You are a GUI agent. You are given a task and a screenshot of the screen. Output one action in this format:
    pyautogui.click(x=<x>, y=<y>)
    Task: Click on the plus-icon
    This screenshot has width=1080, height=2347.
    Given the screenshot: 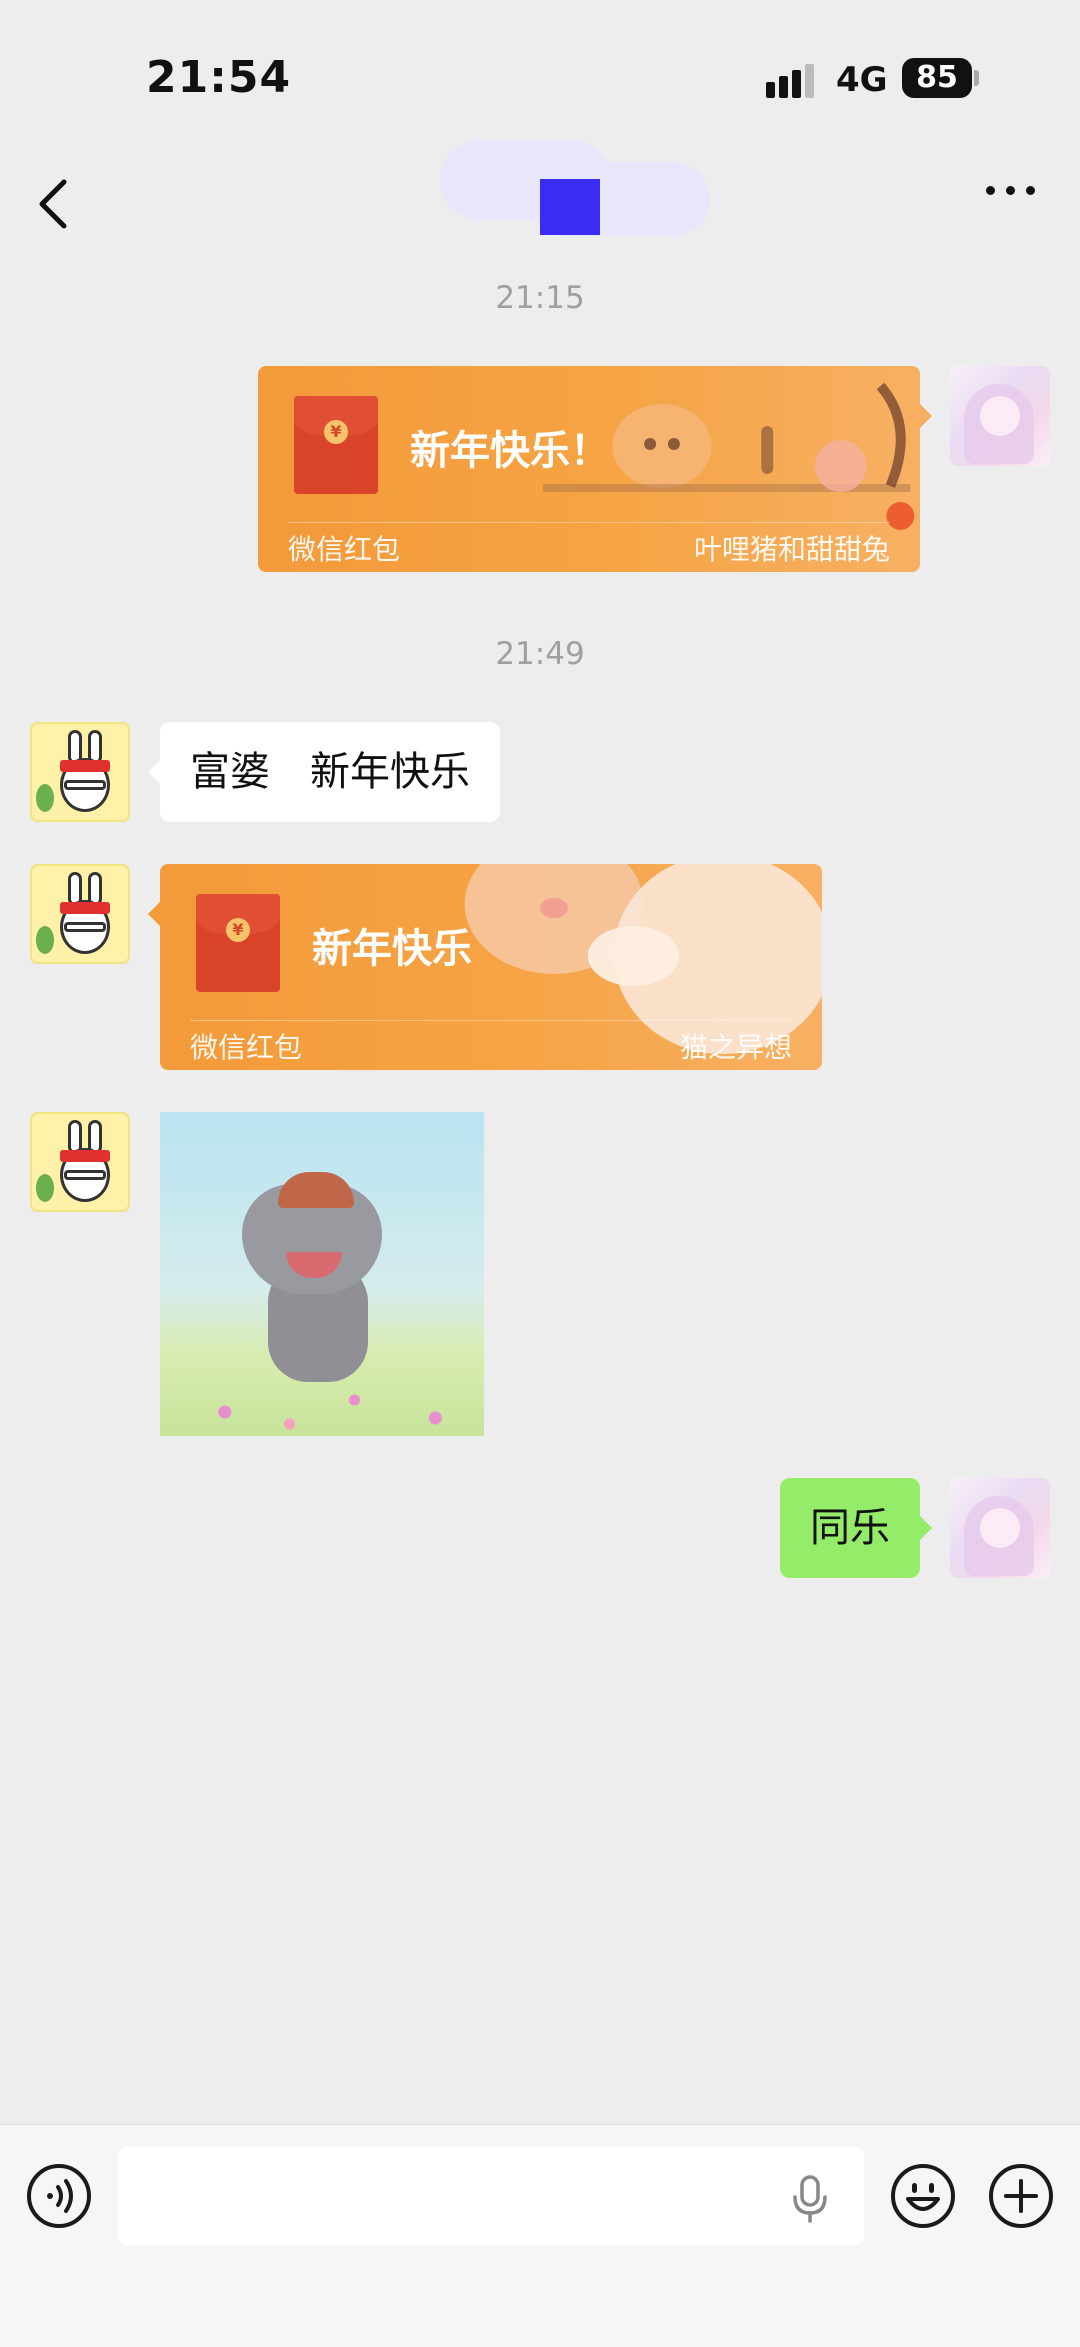 What is the action you would take?
    pyautogui.click(x=1021, y=2196)
    